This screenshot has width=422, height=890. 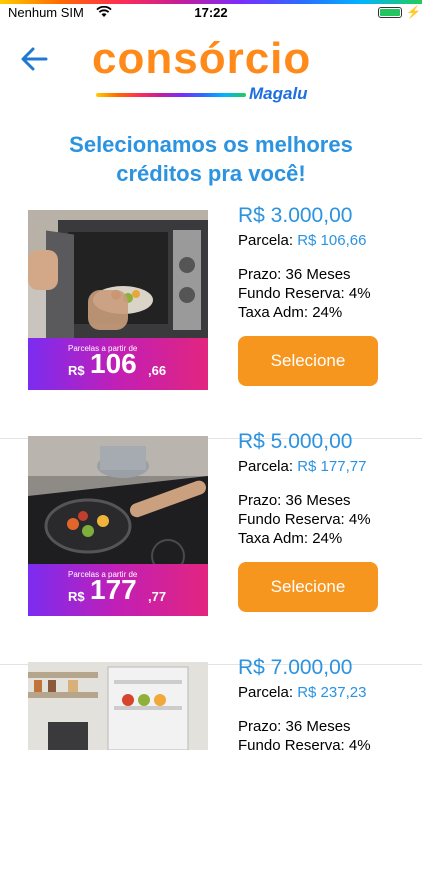 I want to click on logo-magalu: Magalu, so click(x=278, y=93).